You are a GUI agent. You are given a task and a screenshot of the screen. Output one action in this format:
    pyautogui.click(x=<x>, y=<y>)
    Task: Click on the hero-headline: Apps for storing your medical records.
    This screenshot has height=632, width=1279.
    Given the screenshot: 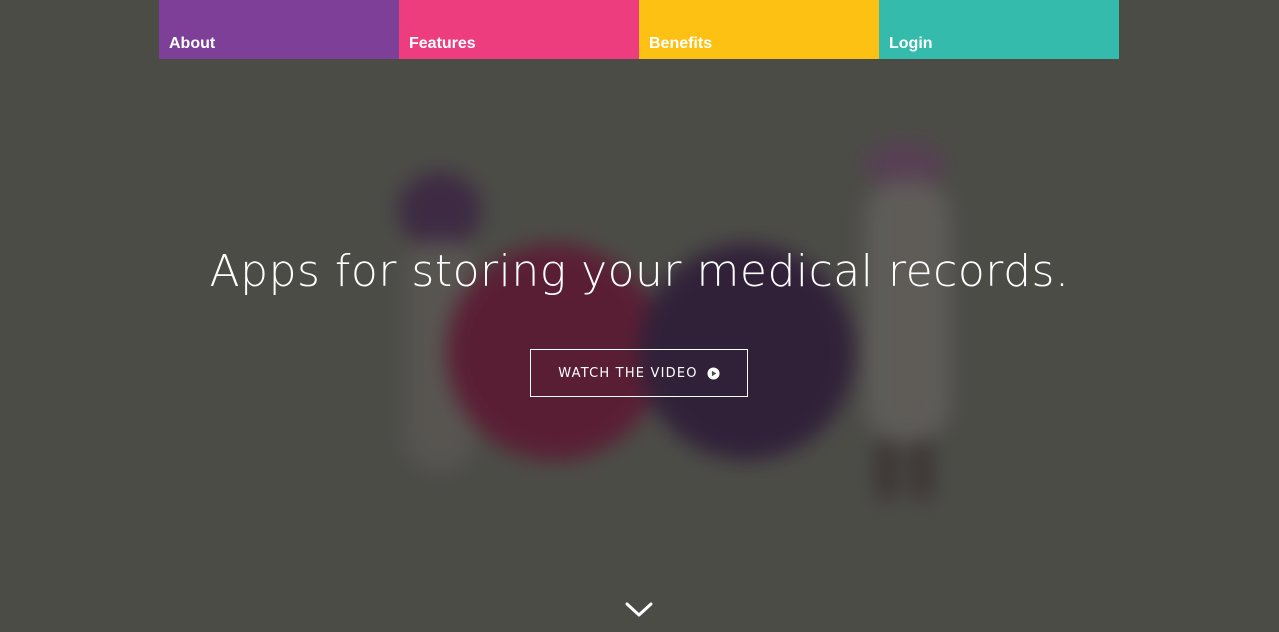 What is the action you would take?
    pyautogui.click(x=639, y=271)
    